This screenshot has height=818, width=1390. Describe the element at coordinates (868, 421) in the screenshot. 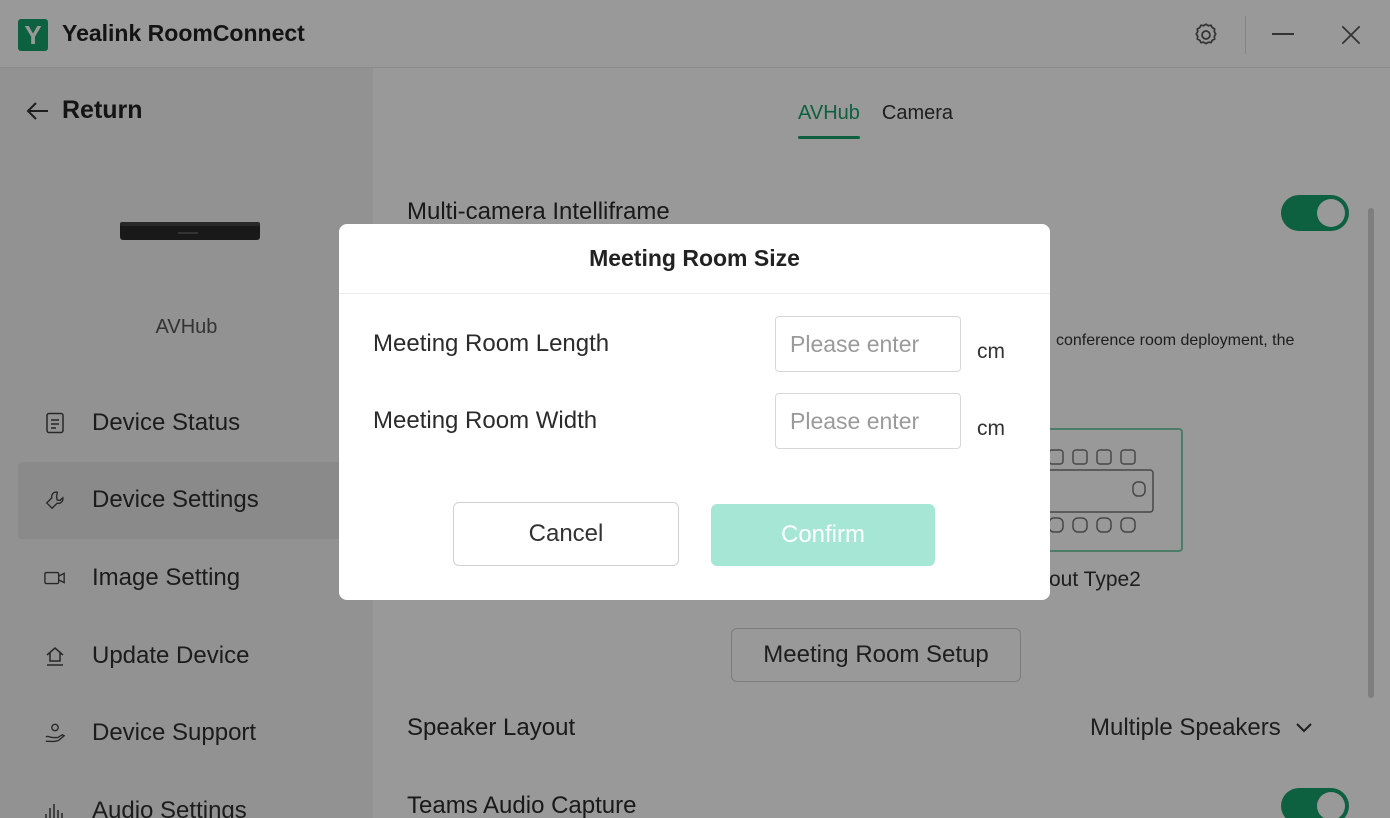

I see `width-input` at that location.